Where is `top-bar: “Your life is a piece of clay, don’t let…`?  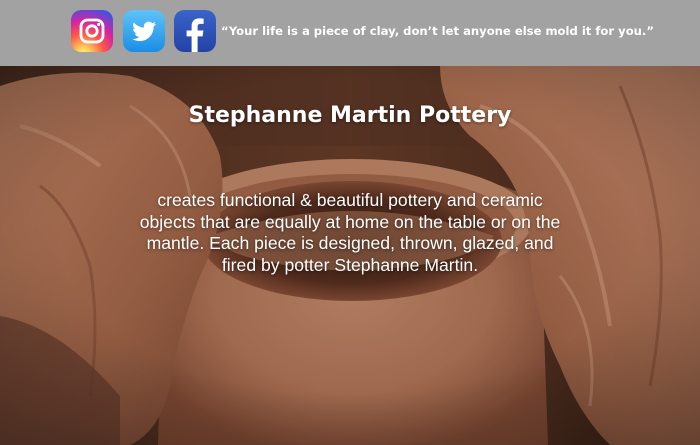
top-bar: “Your life is a piece of clay, don’t let… is located at coordinates (350, 33).